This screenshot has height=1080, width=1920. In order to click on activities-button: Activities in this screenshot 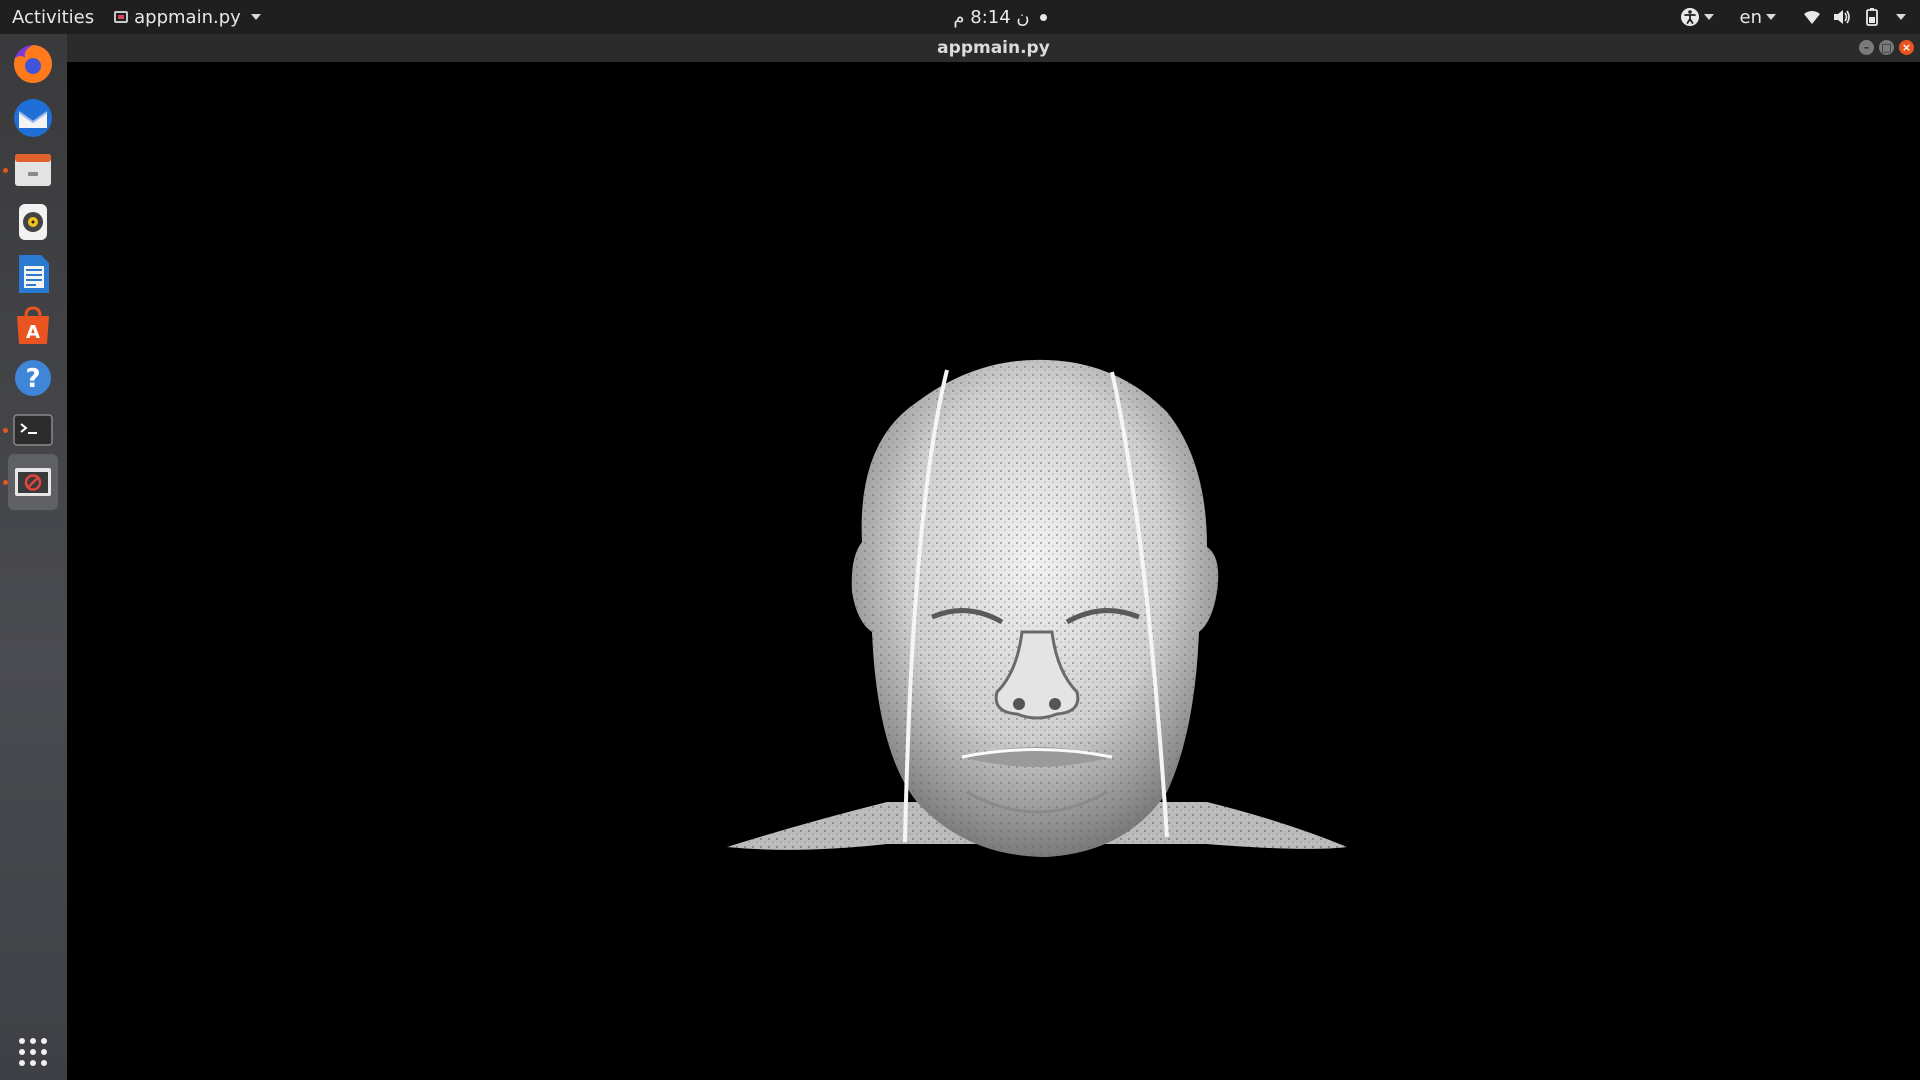, I will do `click(53, 17)`.